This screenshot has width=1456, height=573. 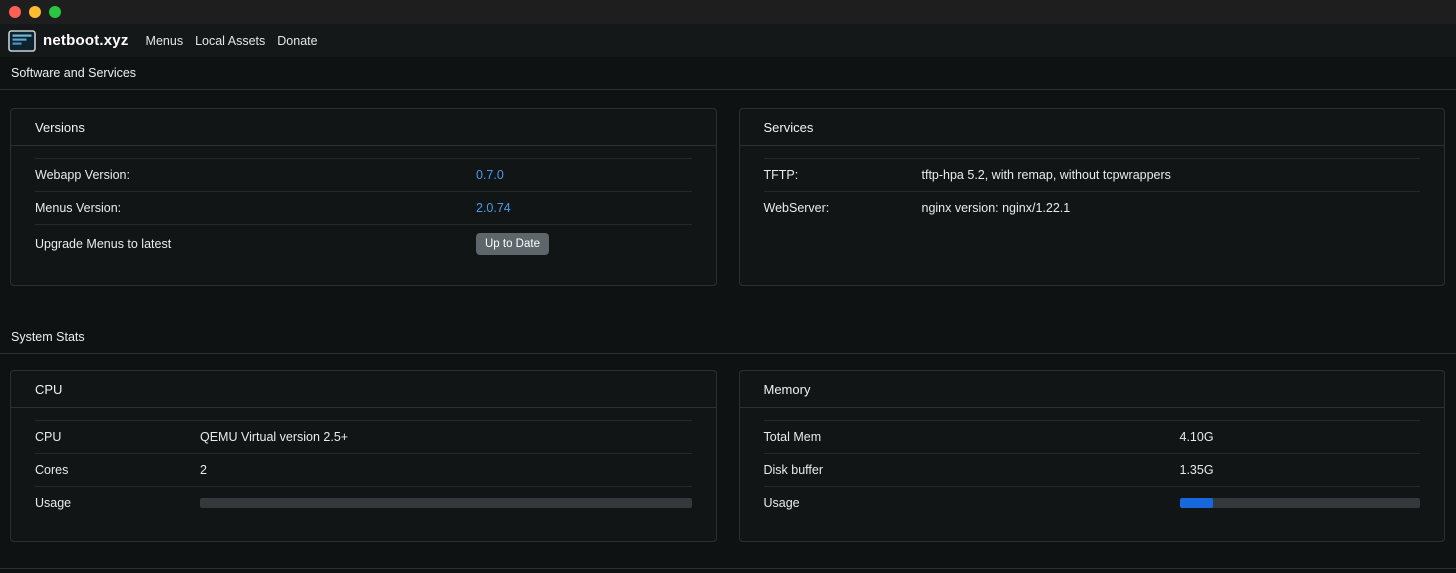 What do you see at coordinates (363, 127) in the screenshot?
I see `versions-card-title: Versions` at bounding box center [363, 127].